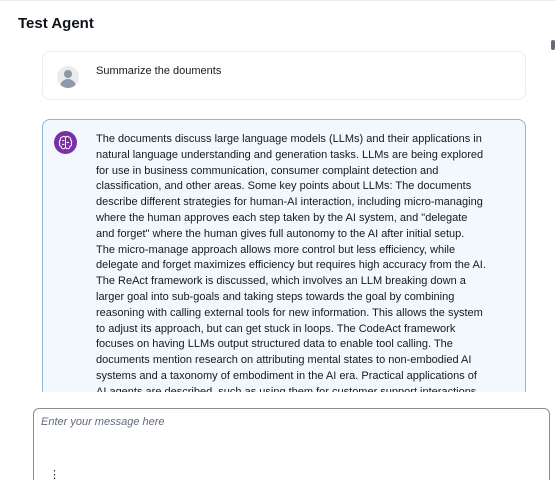  I want to click on message-input-box, so click(291, 444).